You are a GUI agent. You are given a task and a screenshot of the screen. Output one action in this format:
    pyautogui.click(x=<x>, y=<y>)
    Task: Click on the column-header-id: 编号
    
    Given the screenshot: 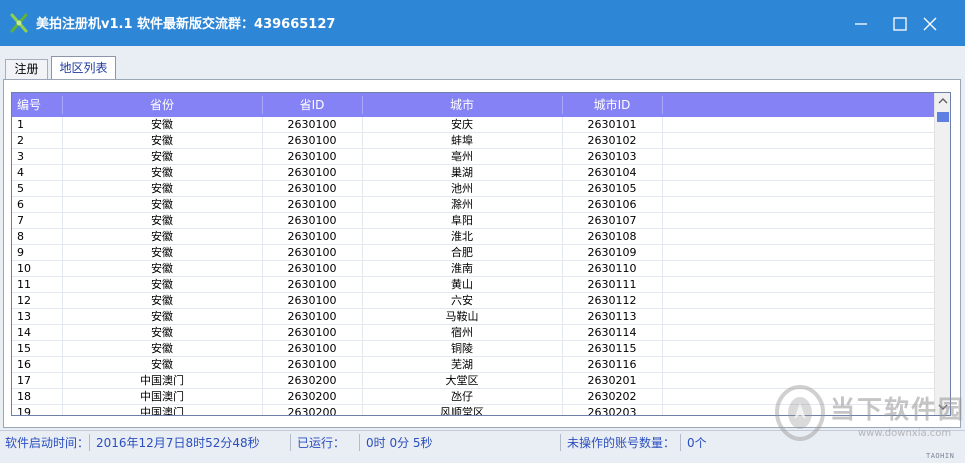 What is the action you would take?
    pyautogui.click(x=29, y=105)
    